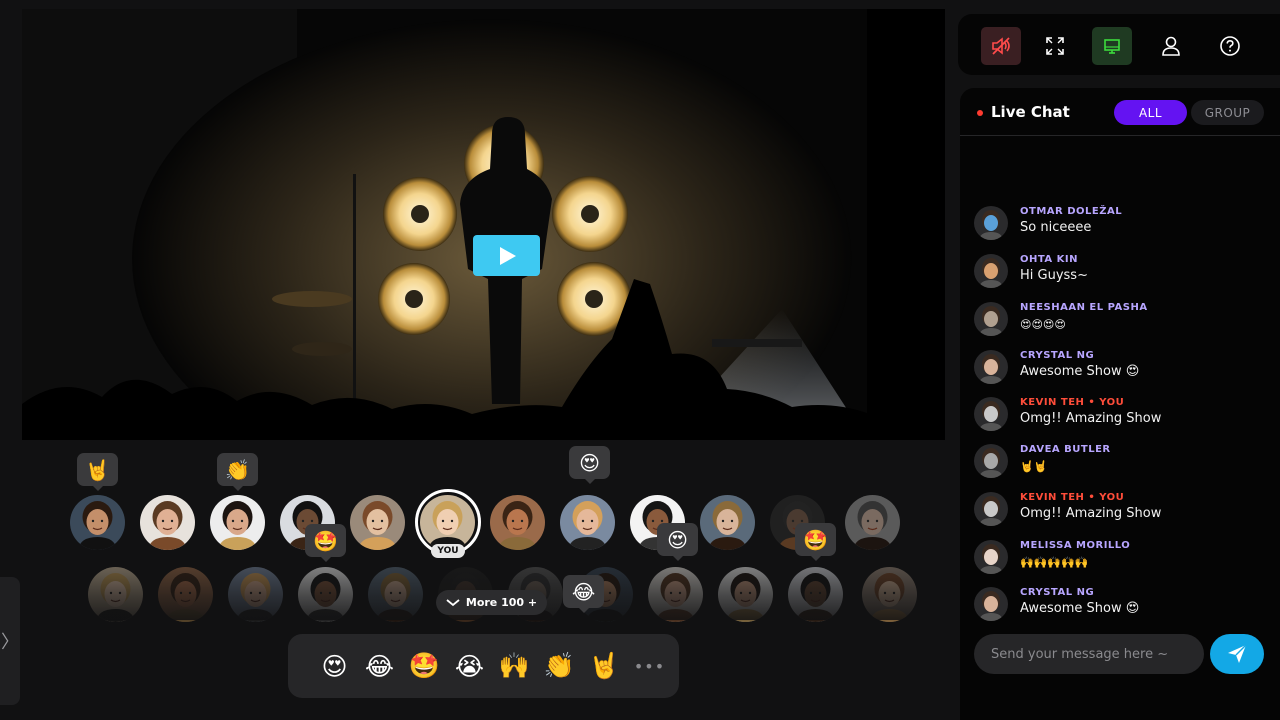 This screenshot has height=720, width=1280. I want to click on fullscreen-button, so click(1055, 46).